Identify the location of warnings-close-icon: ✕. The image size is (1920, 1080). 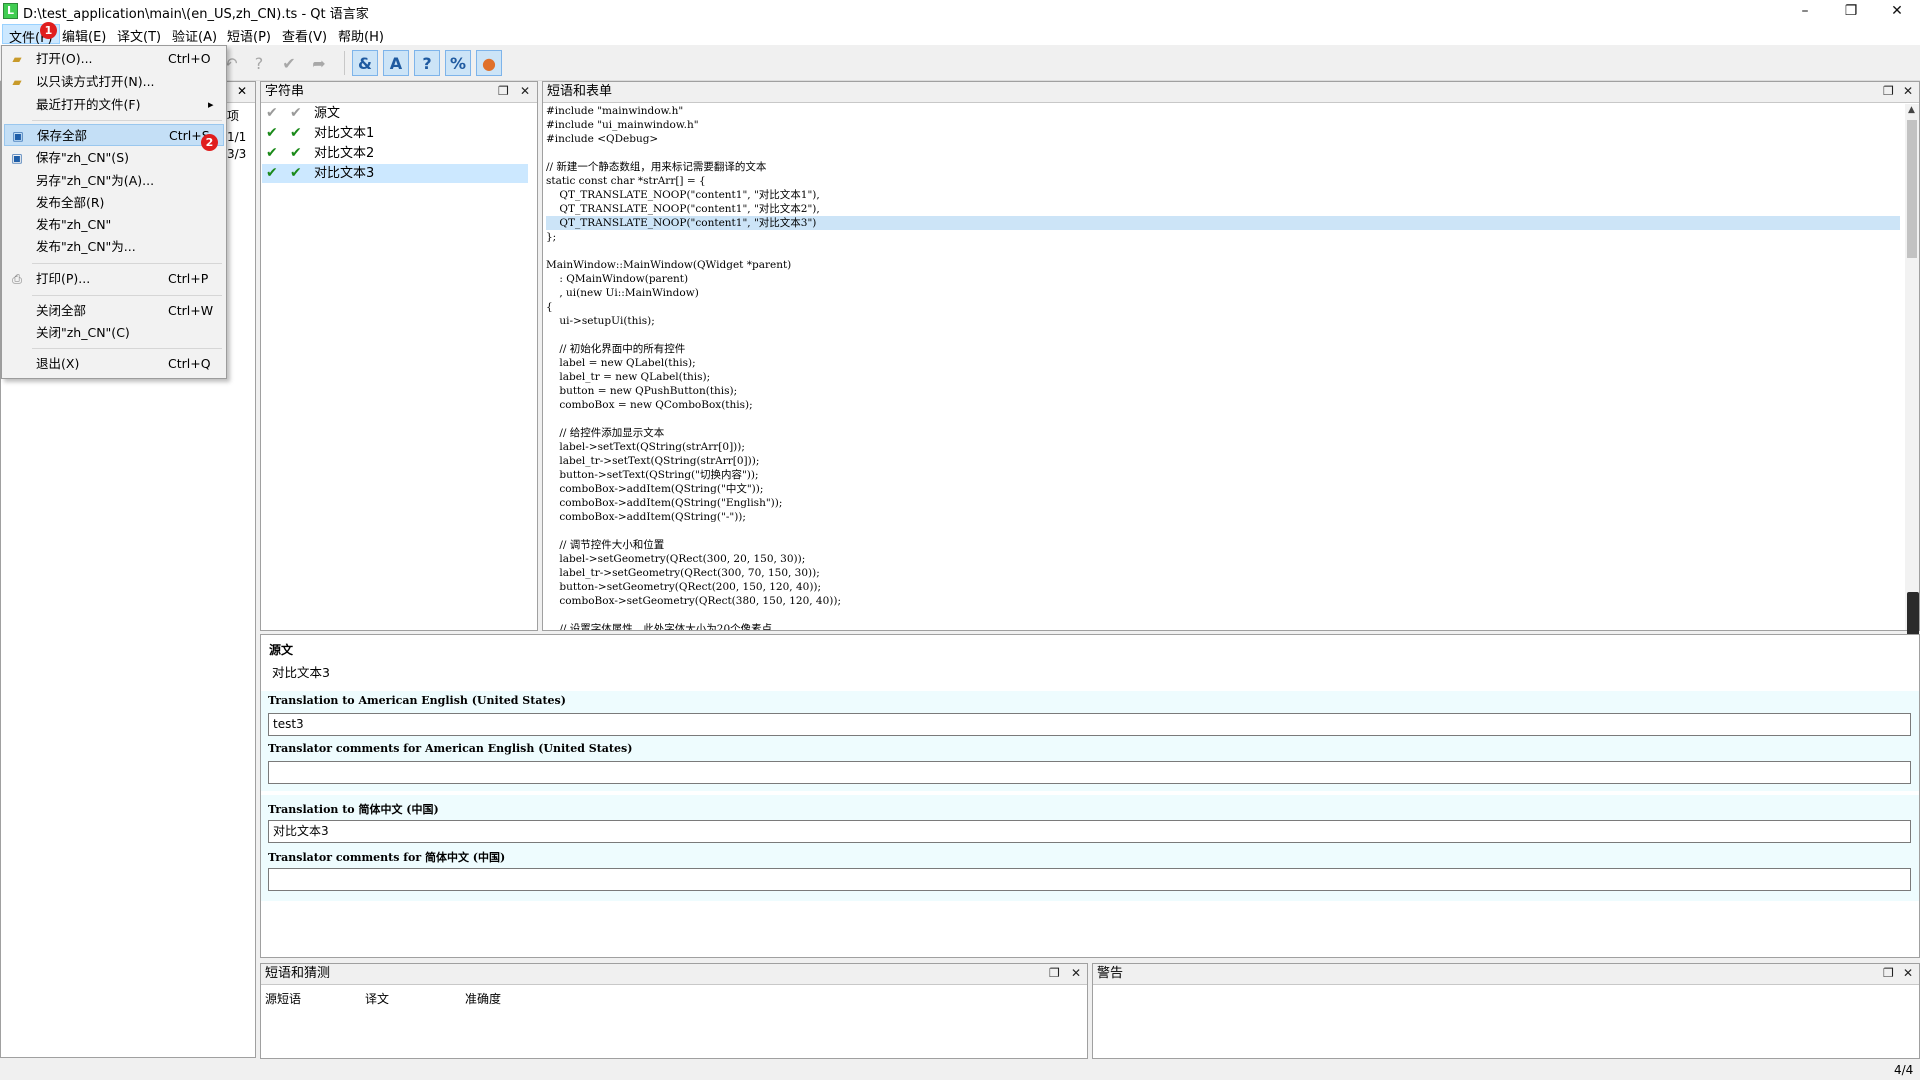
(1908, 973).